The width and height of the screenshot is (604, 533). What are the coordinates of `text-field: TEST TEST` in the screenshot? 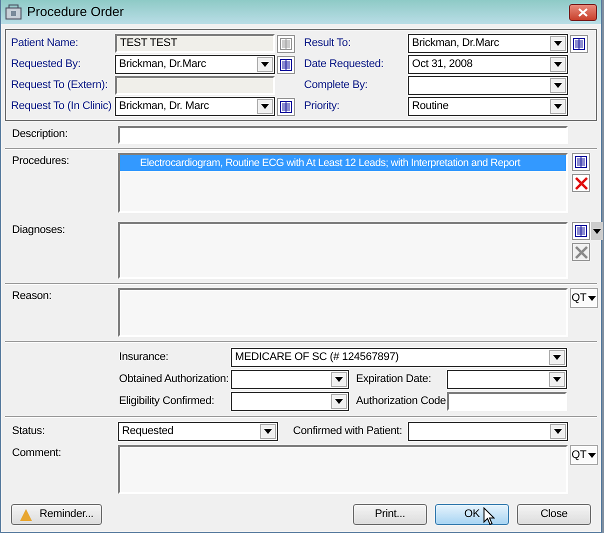 It's located at (195, 43).